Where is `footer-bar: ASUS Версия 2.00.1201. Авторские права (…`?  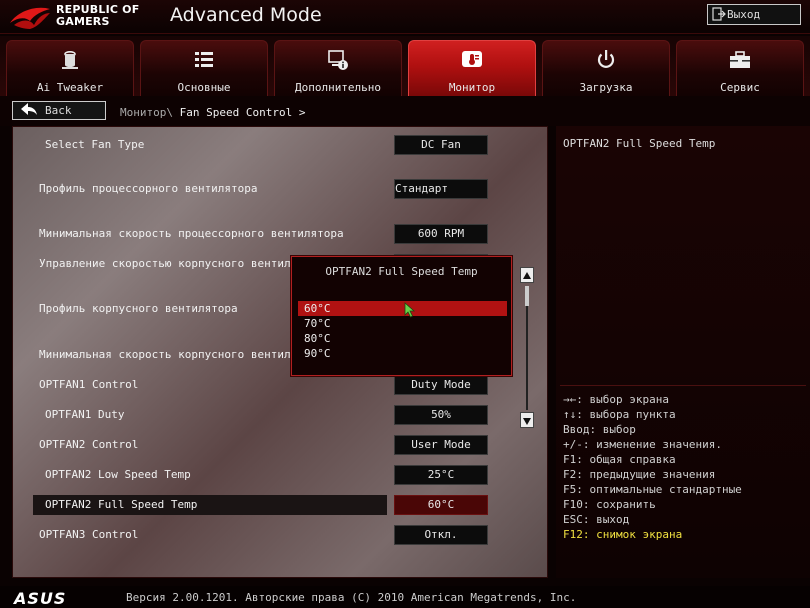 footer-bar: ASUS Версия 2.00.1201. Авторские права (… is located at coordinates (405, 597).